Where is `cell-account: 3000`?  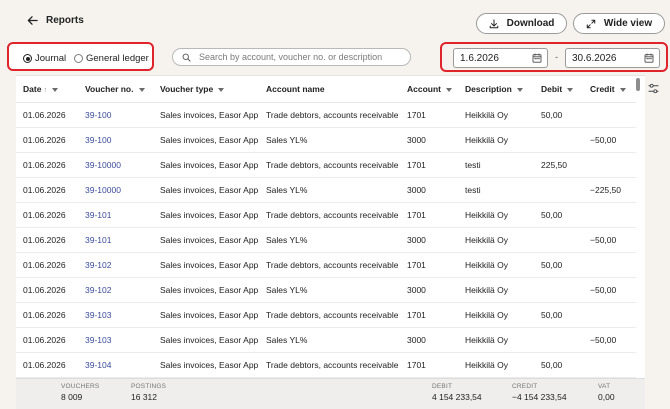 cell-account: 3000 is located at coordinates (429, 340).